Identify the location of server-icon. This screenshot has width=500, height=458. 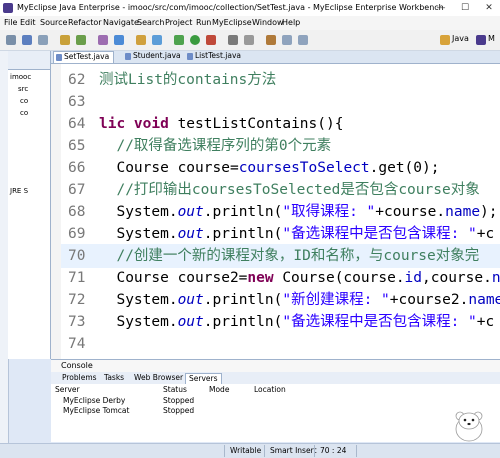
(119, 40).